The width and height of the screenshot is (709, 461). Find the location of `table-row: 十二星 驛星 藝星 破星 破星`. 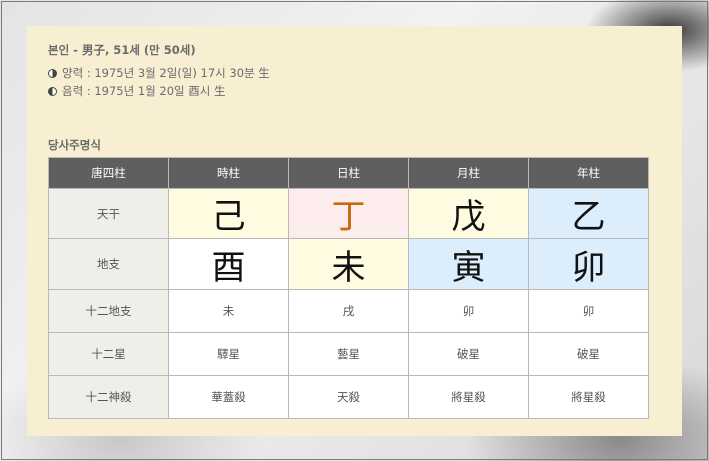

table-row: 十二星 驛星 藝星 破星 破星 is located at coordinates (348, 354).